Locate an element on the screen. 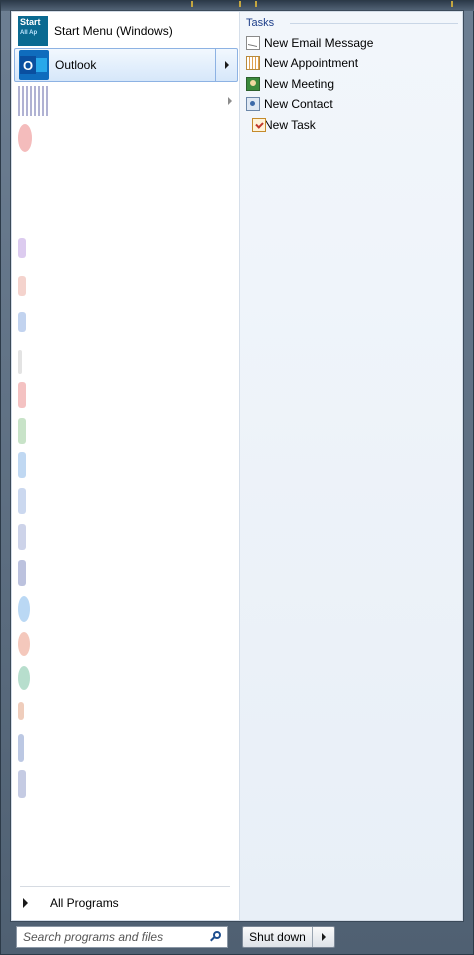 The width and height of the screenshot is (474, 955). outlook-icon: O is located at coordinates (34, 65).